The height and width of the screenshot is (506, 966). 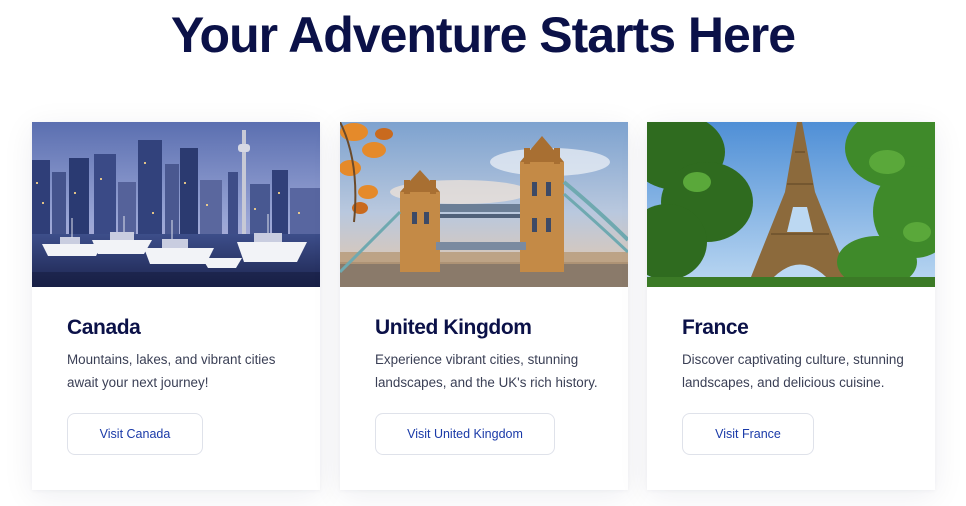 What do you see at coordinates (176, 204) in the screenshot?
I see `canada-harbor-image` at bounding box center [176, 204].